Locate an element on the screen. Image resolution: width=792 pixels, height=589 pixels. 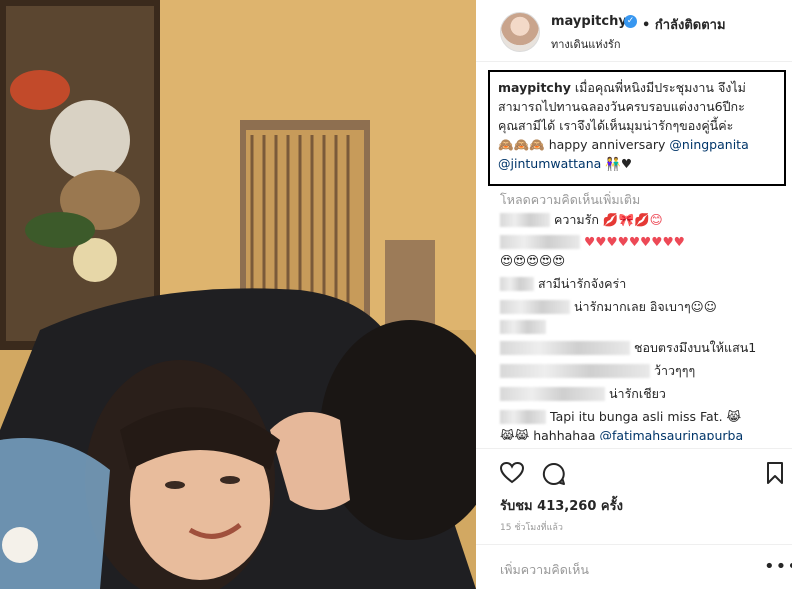
comment-item: 😹😹 hahhahaa @fatimahsaurinapurba is located at coordinates (645, 433).